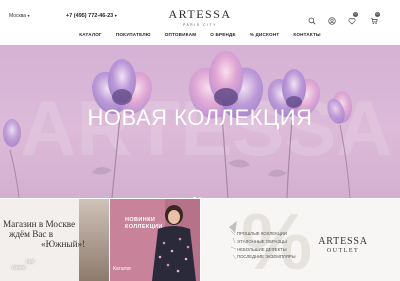 The width and height of the screenshot is (400, 281). What do you see at coordinates (333, 18) in the screenshot?
I see `user-icon` at bounding box center [333, 18].